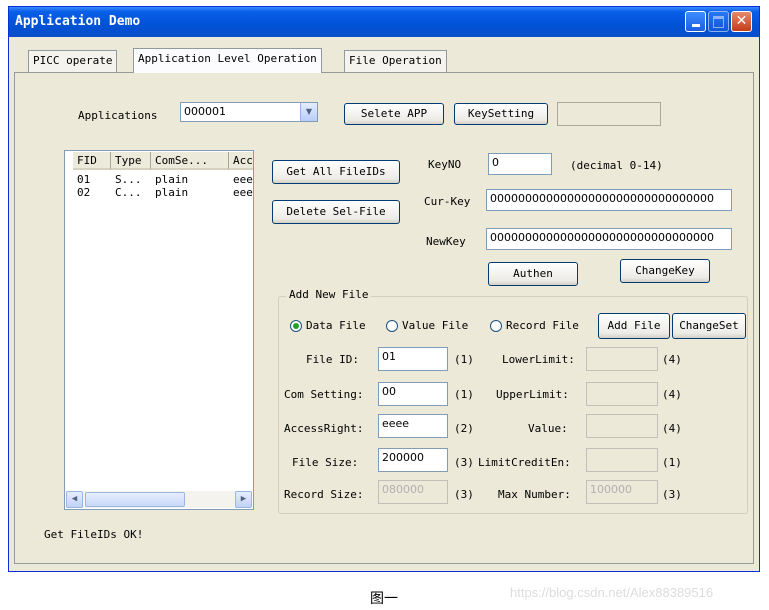 This screenshot has width=769, height=610. What do you see at coordinates (609, 114) in the screenshot?
I see `keysetting-output` at bounding box center [609, 114].